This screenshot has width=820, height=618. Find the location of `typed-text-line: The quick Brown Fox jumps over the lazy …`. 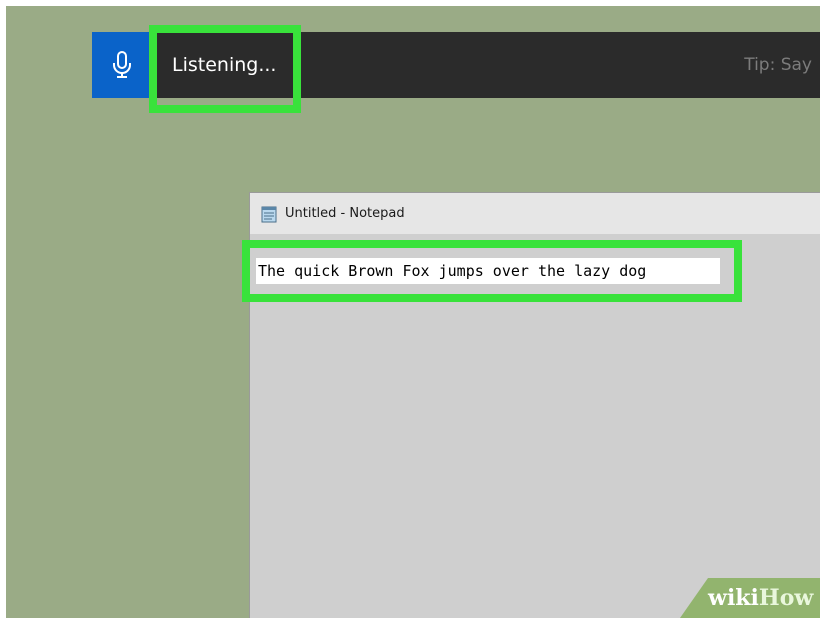

typed-text-line: The quick Brown Fox jumps over the lazy … is located at coordinates (488, 271).